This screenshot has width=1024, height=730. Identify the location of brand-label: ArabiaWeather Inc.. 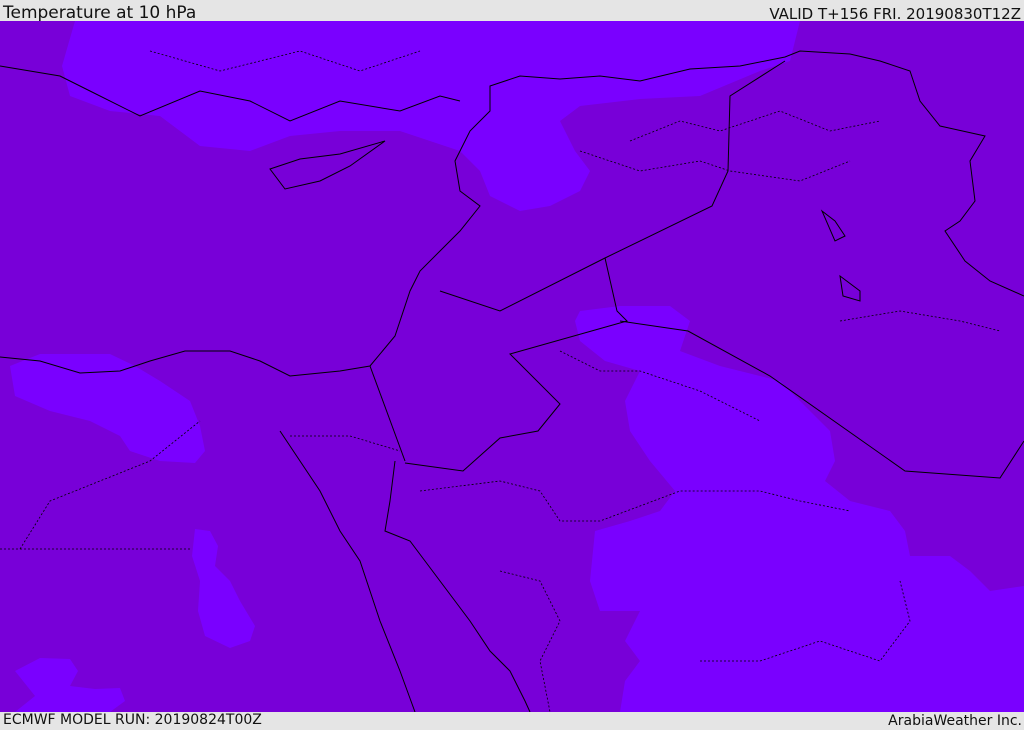
(955, 721).